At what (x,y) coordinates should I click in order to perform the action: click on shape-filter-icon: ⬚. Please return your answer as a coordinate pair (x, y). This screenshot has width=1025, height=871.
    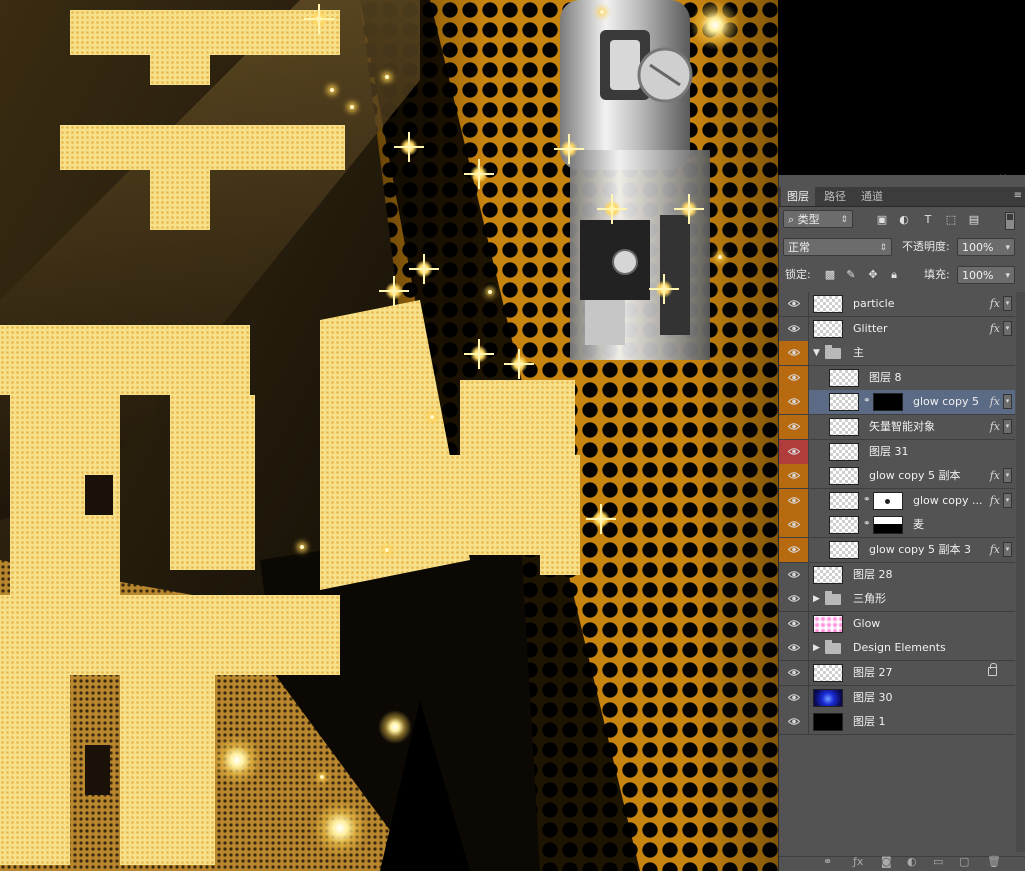
    Looking at the image, I should click on (951, 220).